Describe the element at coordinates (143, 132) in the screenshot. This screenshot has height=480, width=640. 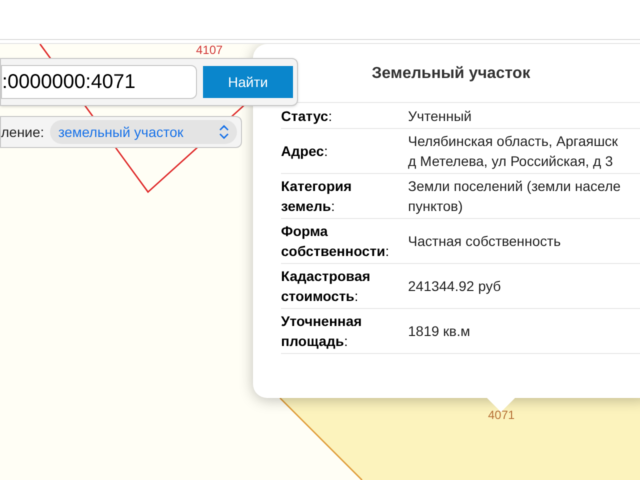
I see `type-select: земельный участок` at that location.